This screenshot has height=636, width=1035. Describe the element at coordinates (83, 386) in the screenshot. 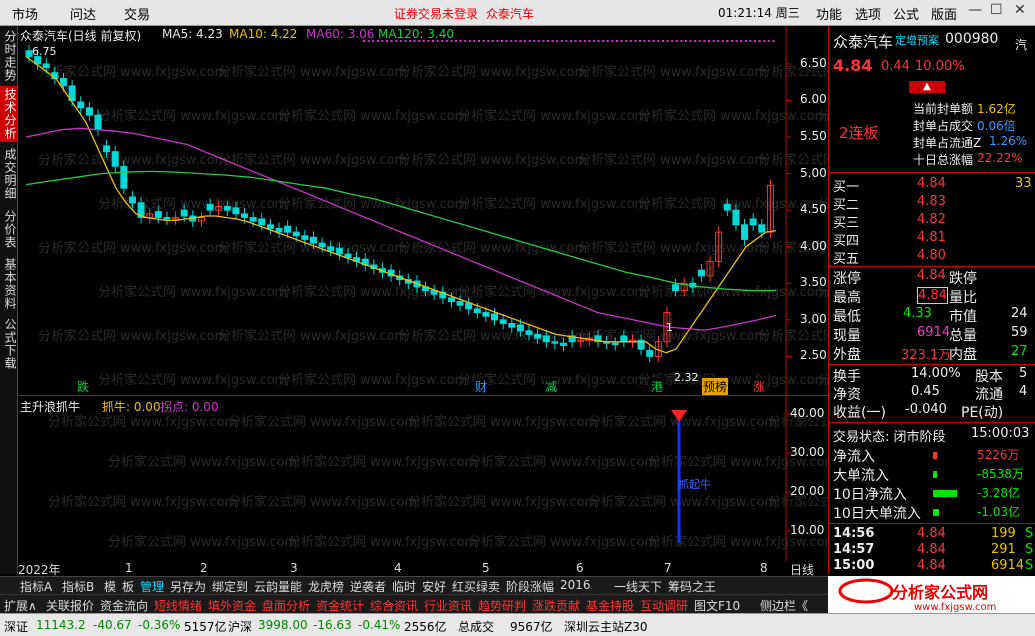

I see `event-marker: 跌` at that location.